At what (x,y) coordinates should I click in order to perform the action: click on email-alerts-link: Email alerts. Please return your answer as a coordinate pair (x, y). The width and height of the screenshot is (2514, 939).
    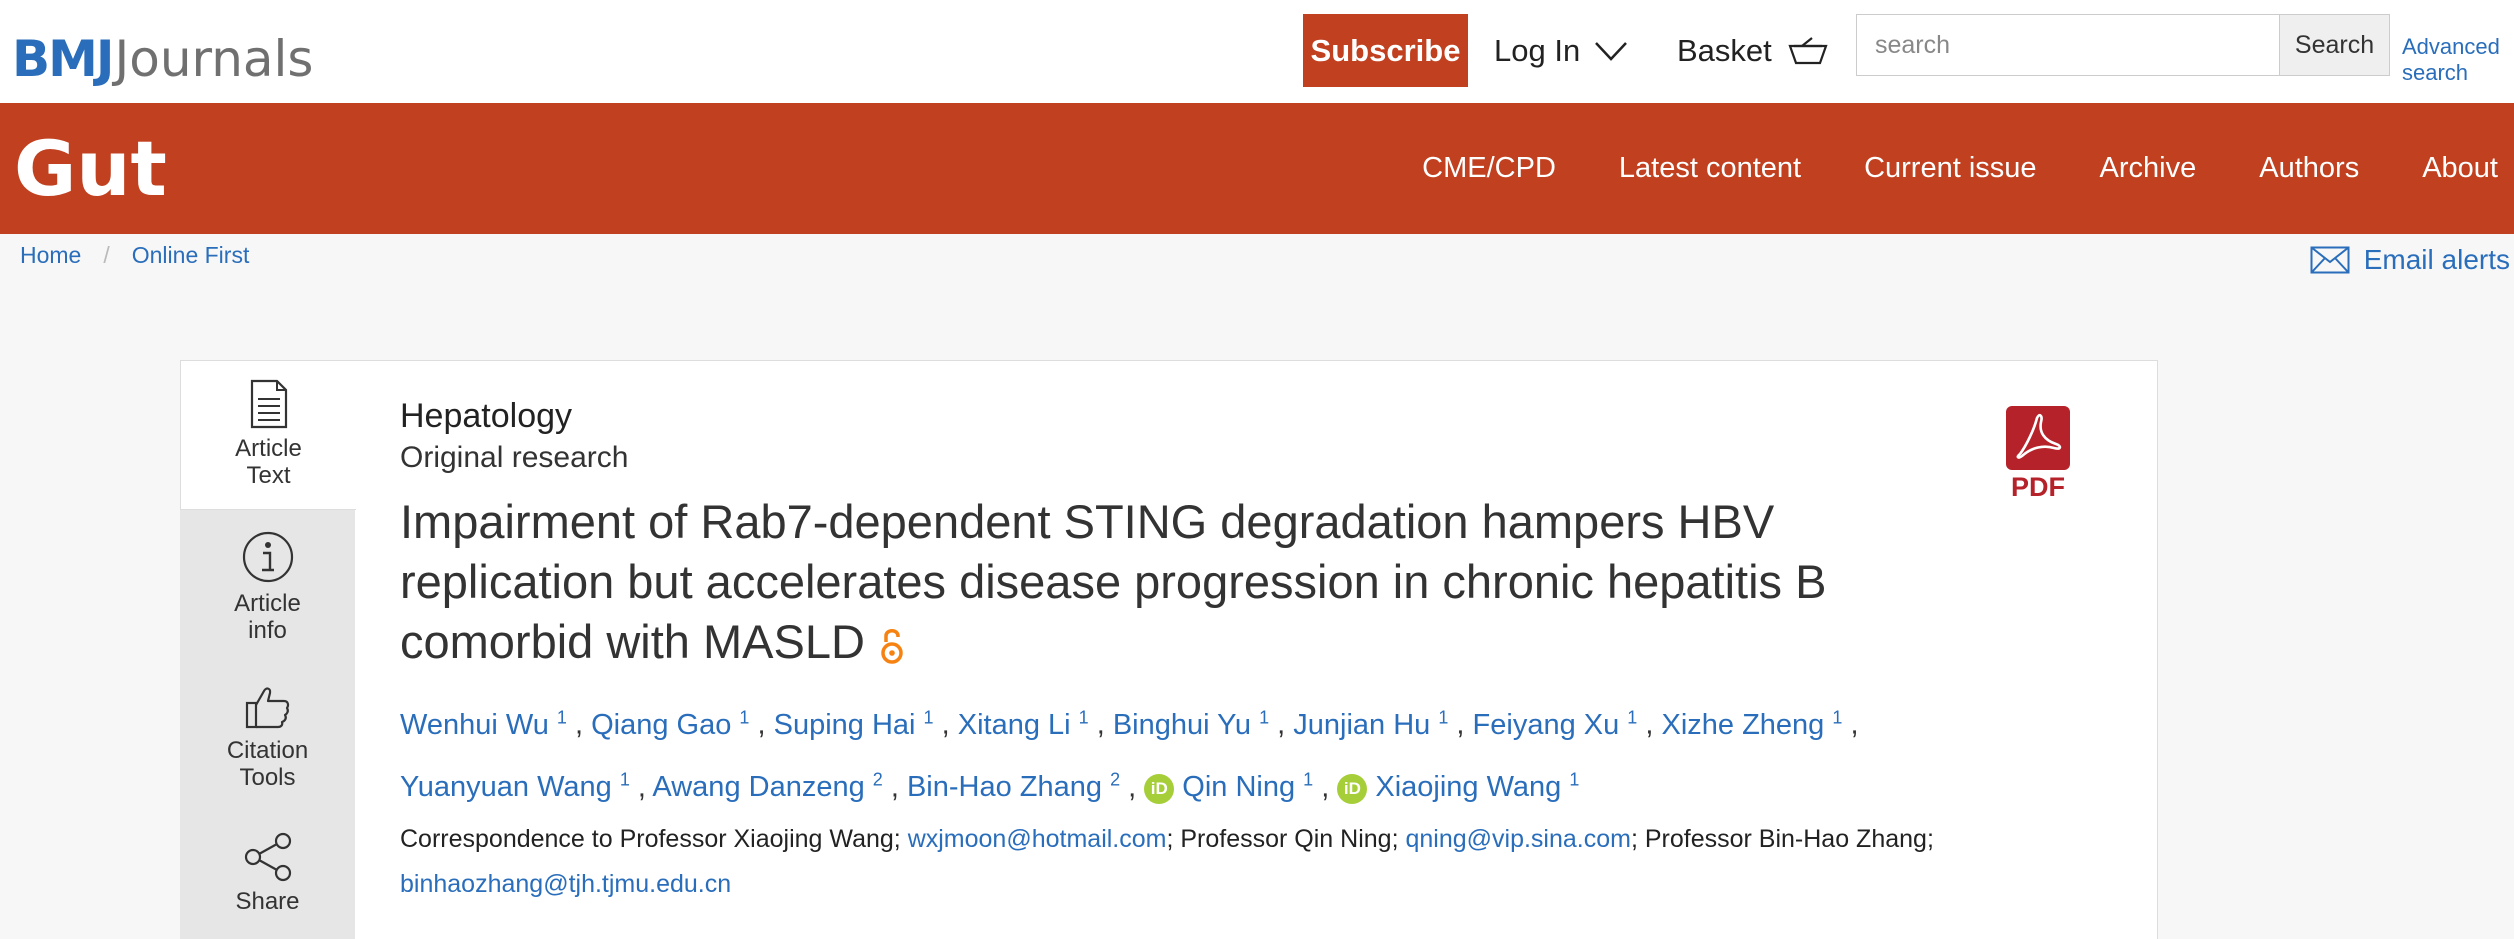
    Looking at the image, I should click on (2410, 260).